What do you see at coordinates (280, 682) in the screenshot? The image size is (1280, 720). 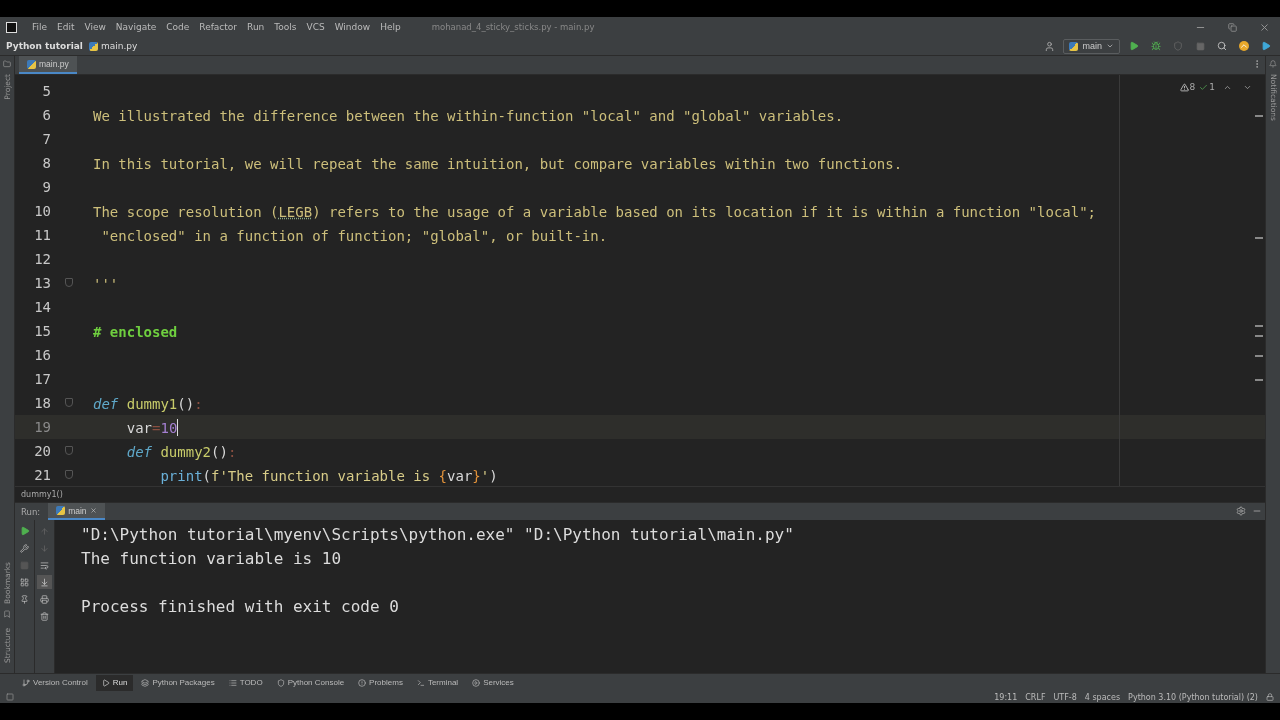 I see `shield-icon` at bounding box center [280, 682].